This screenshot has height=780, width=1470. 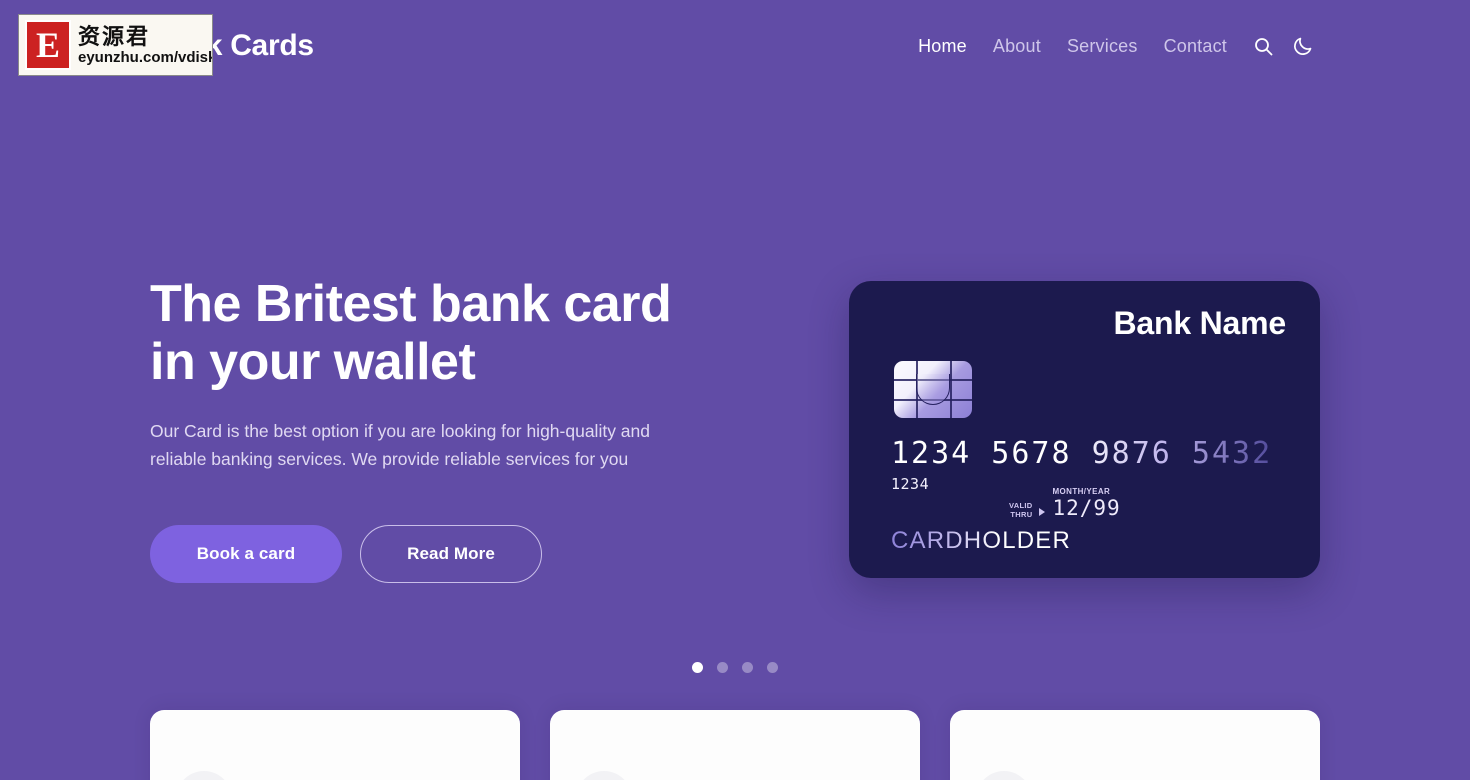 What do you see at coordinates (1082, 453) in the screenshot?
I see `card-number: 1234 5678 9876 5432` at bounding box center [1082, 453].